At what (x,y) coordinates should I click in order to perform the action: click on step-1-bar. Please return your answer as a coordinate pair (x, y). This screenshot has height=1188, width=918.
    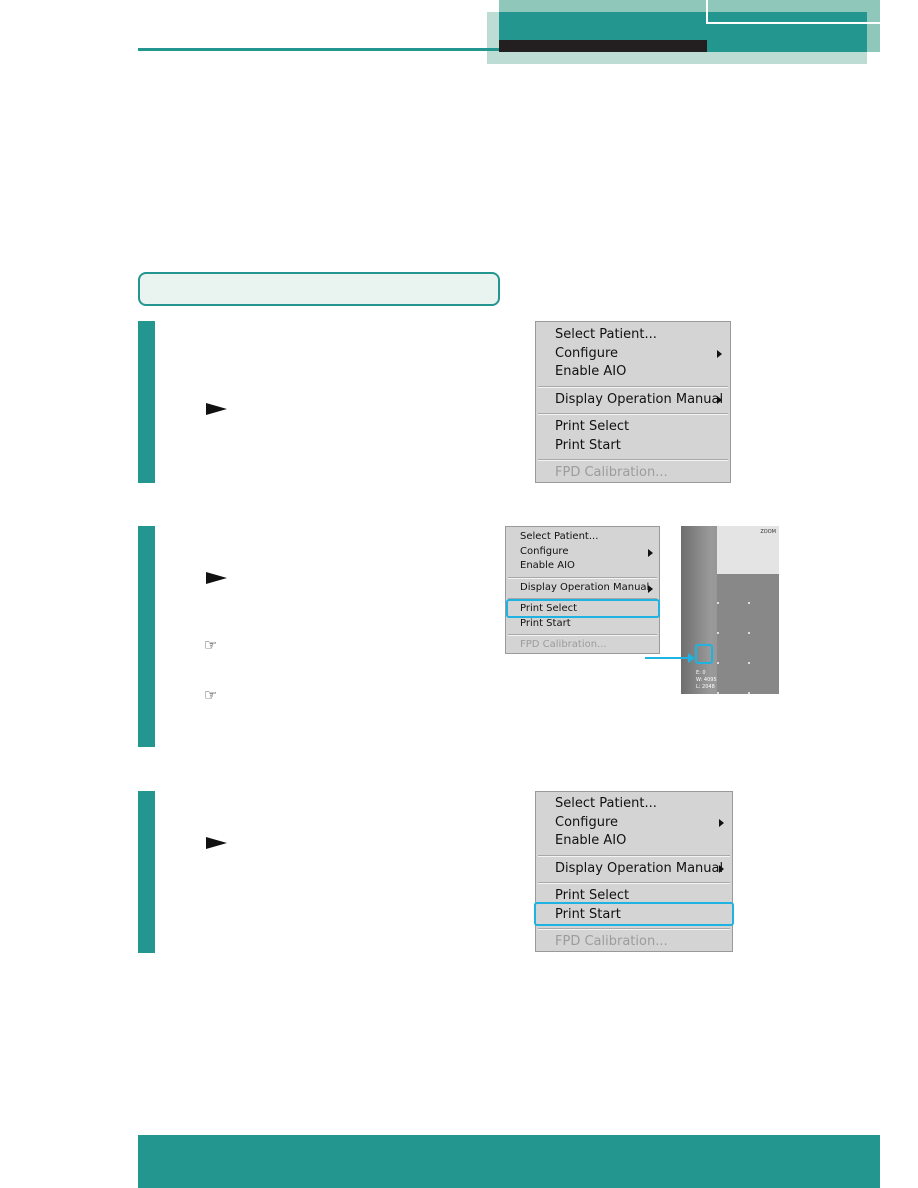
    Looking at the image, I should click on (146, 402).